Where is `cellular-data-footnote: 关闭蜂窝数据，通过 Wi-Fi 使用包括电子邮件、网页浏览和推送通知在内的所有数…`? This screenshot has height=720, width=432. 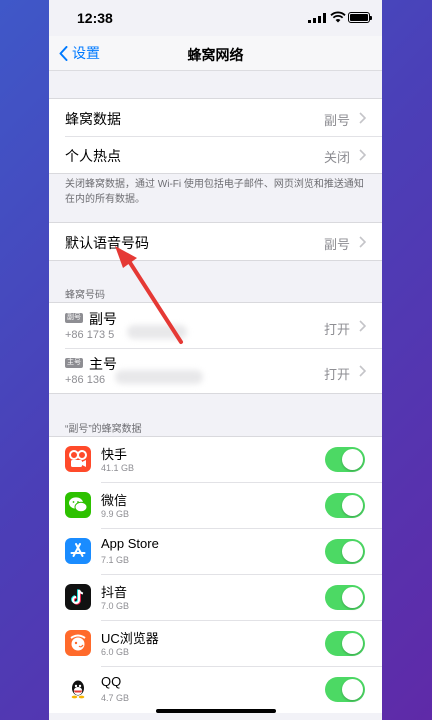
cellular-data-footnote: 关闭蜂窝数据，通过 Wi-Fi 使用包括电子邮件、网页浏览和推送通知在内的所有数… is located at coordinates (214, 192).